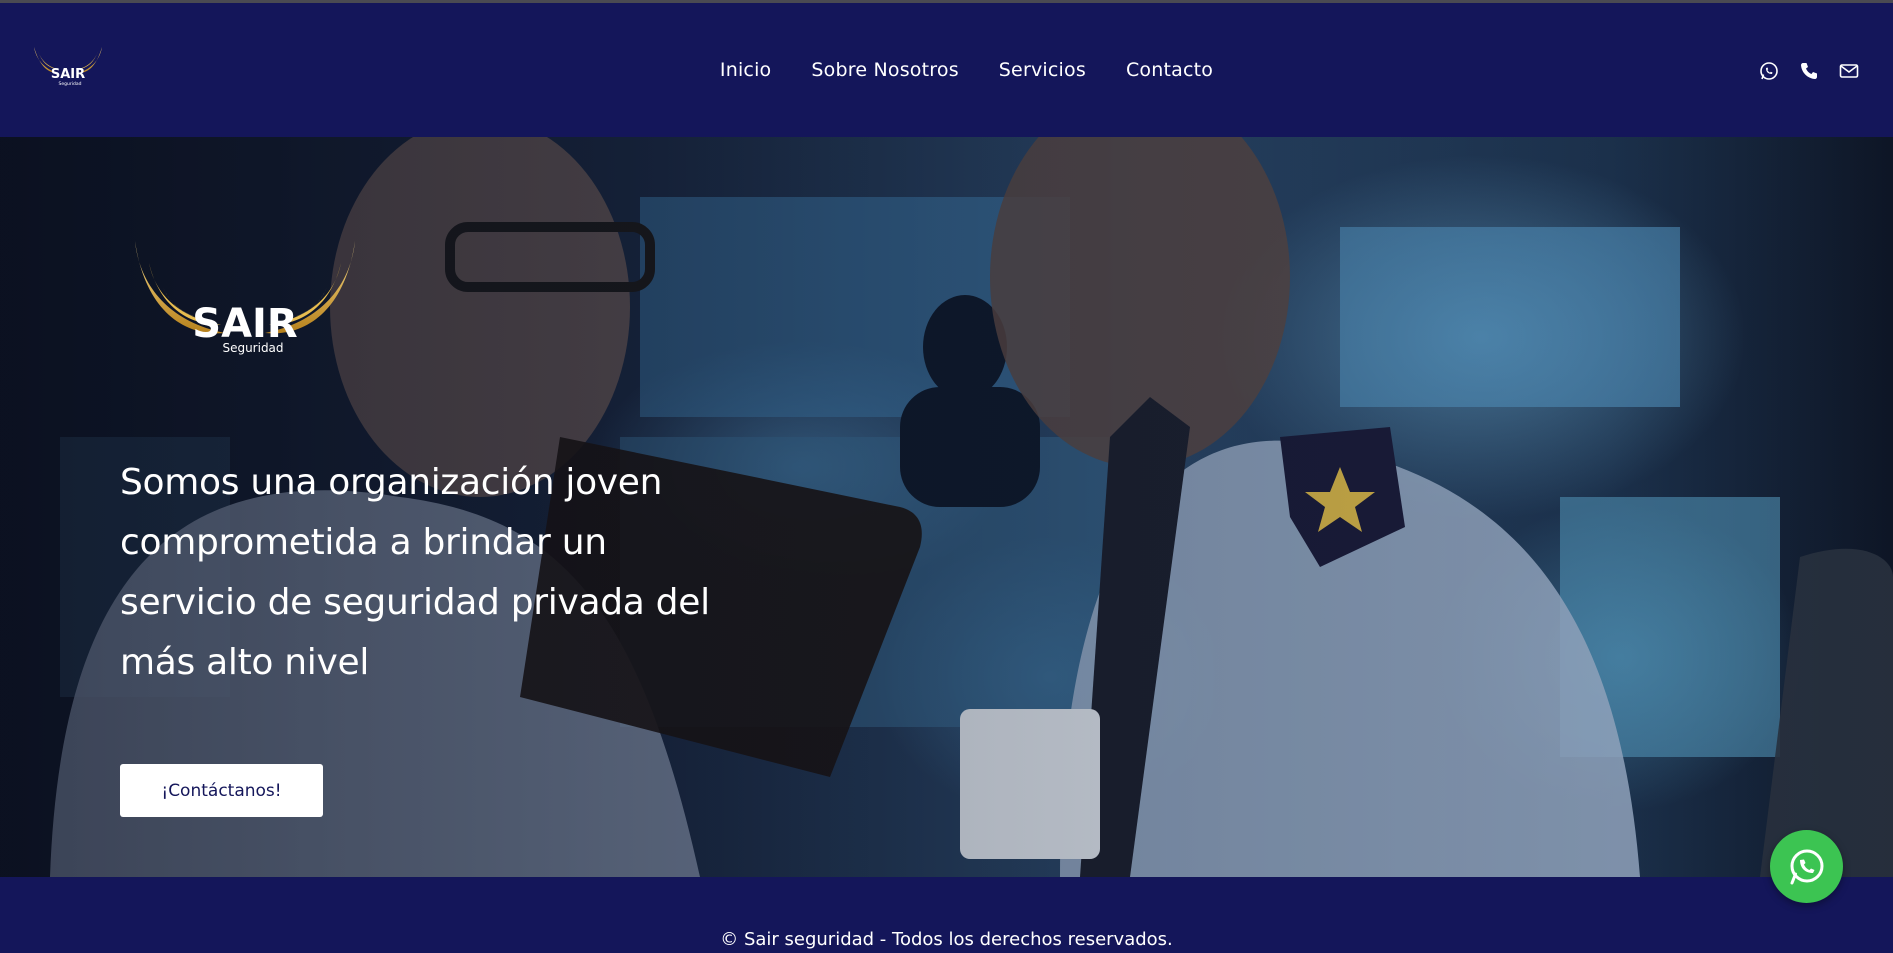 This screenshot has width=1893, height=953. I want to click on nav-inicio: Inicio, so click(745, 70).